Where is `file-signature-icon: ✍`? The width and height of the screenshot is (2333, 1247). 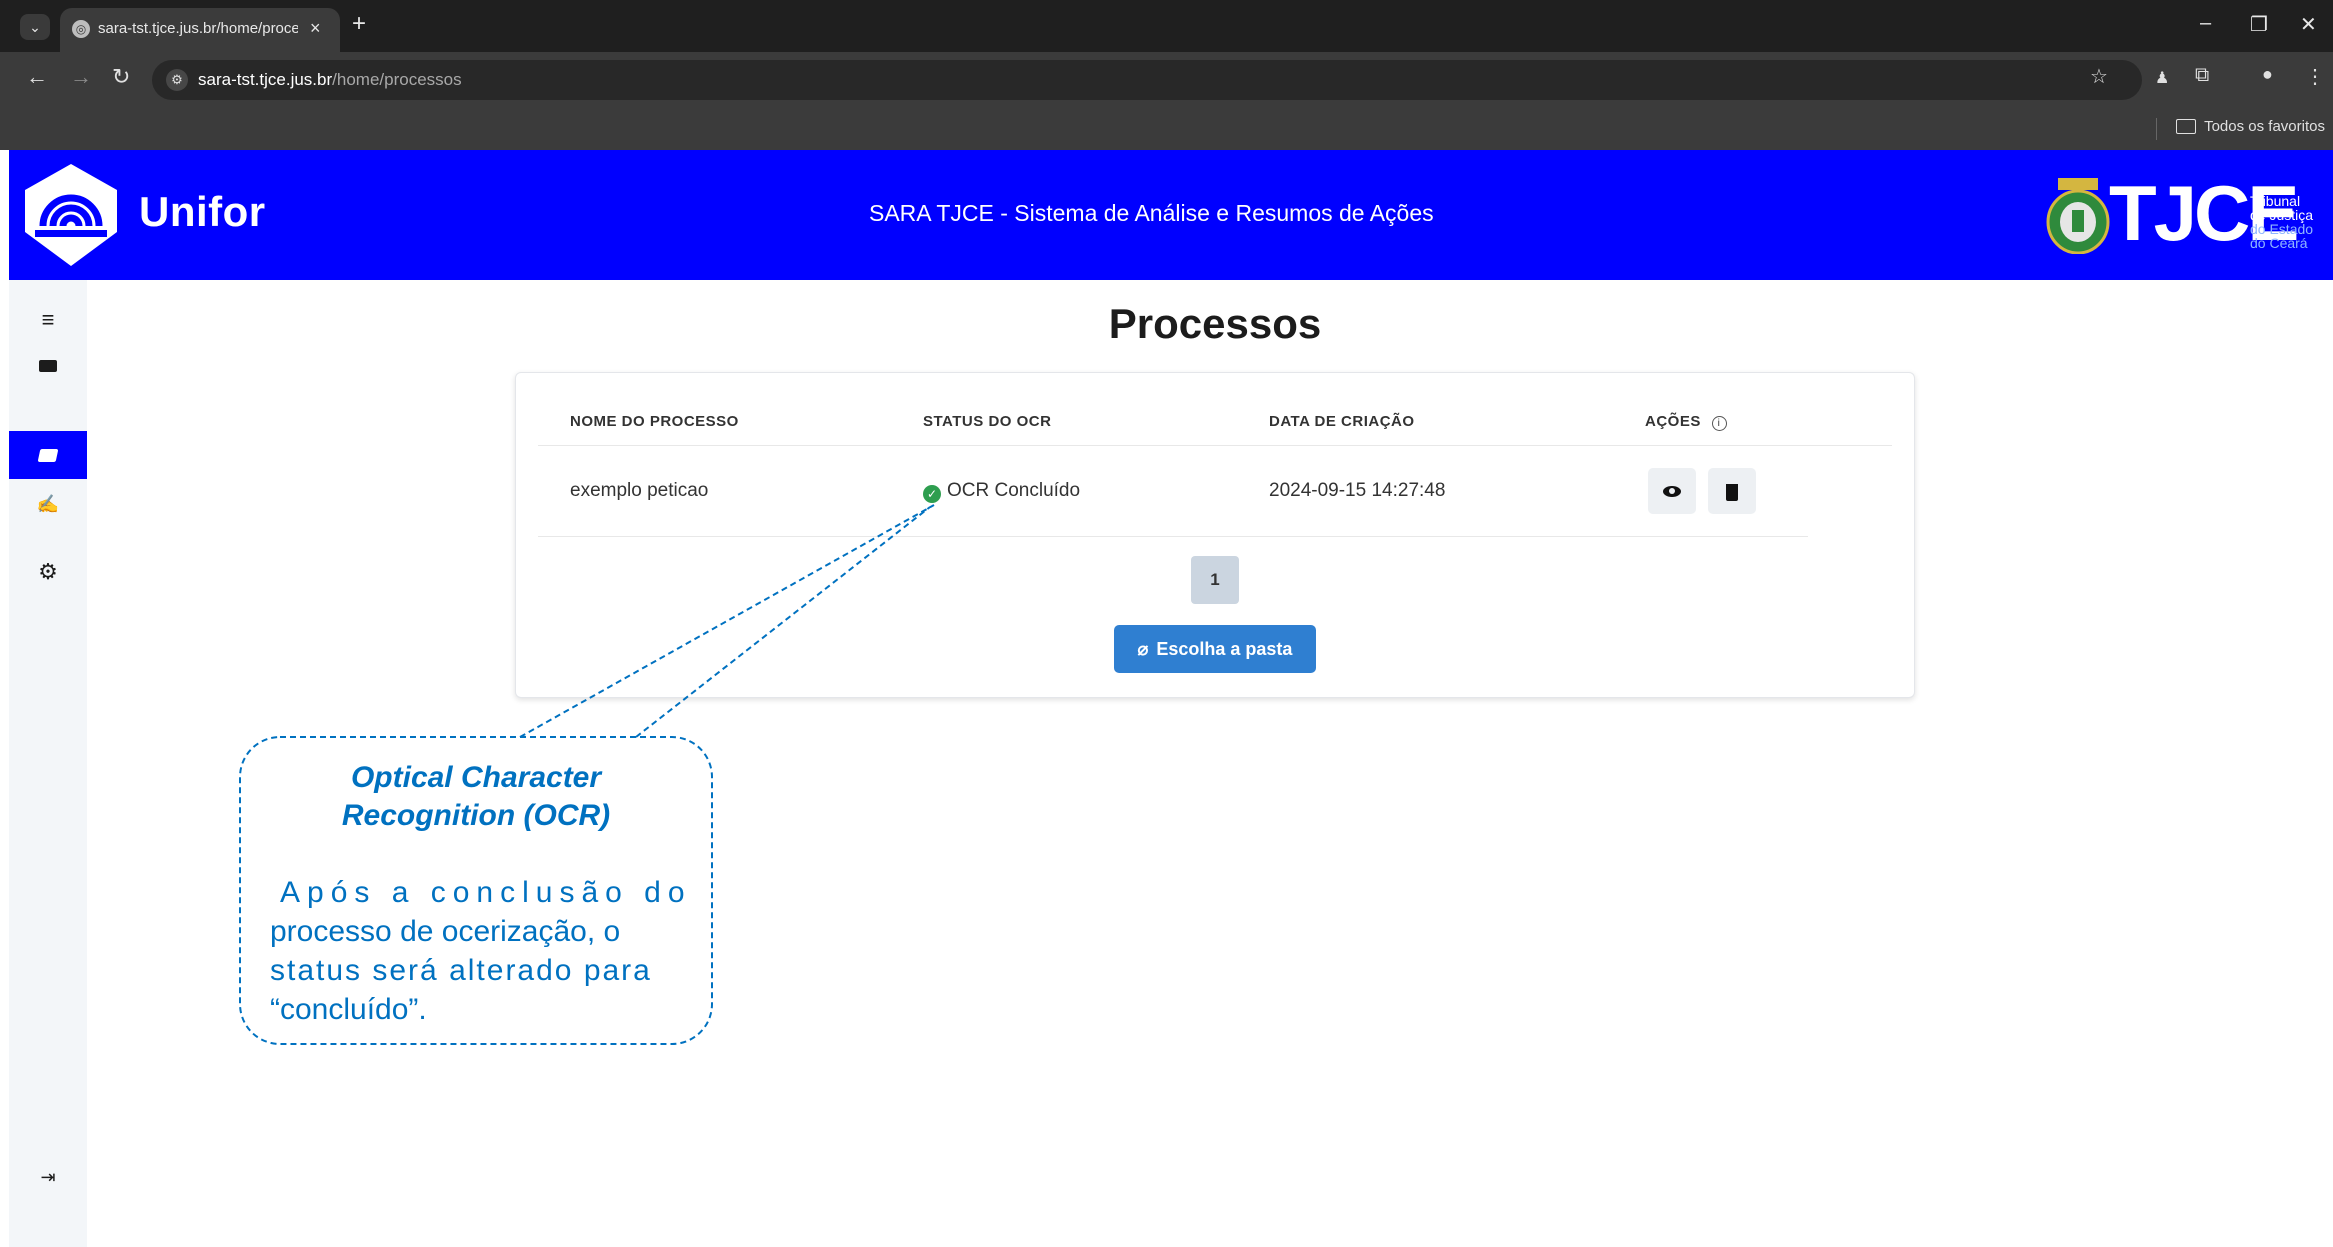 file-signature-icon: ✍ is located at coordinates (48, 503).